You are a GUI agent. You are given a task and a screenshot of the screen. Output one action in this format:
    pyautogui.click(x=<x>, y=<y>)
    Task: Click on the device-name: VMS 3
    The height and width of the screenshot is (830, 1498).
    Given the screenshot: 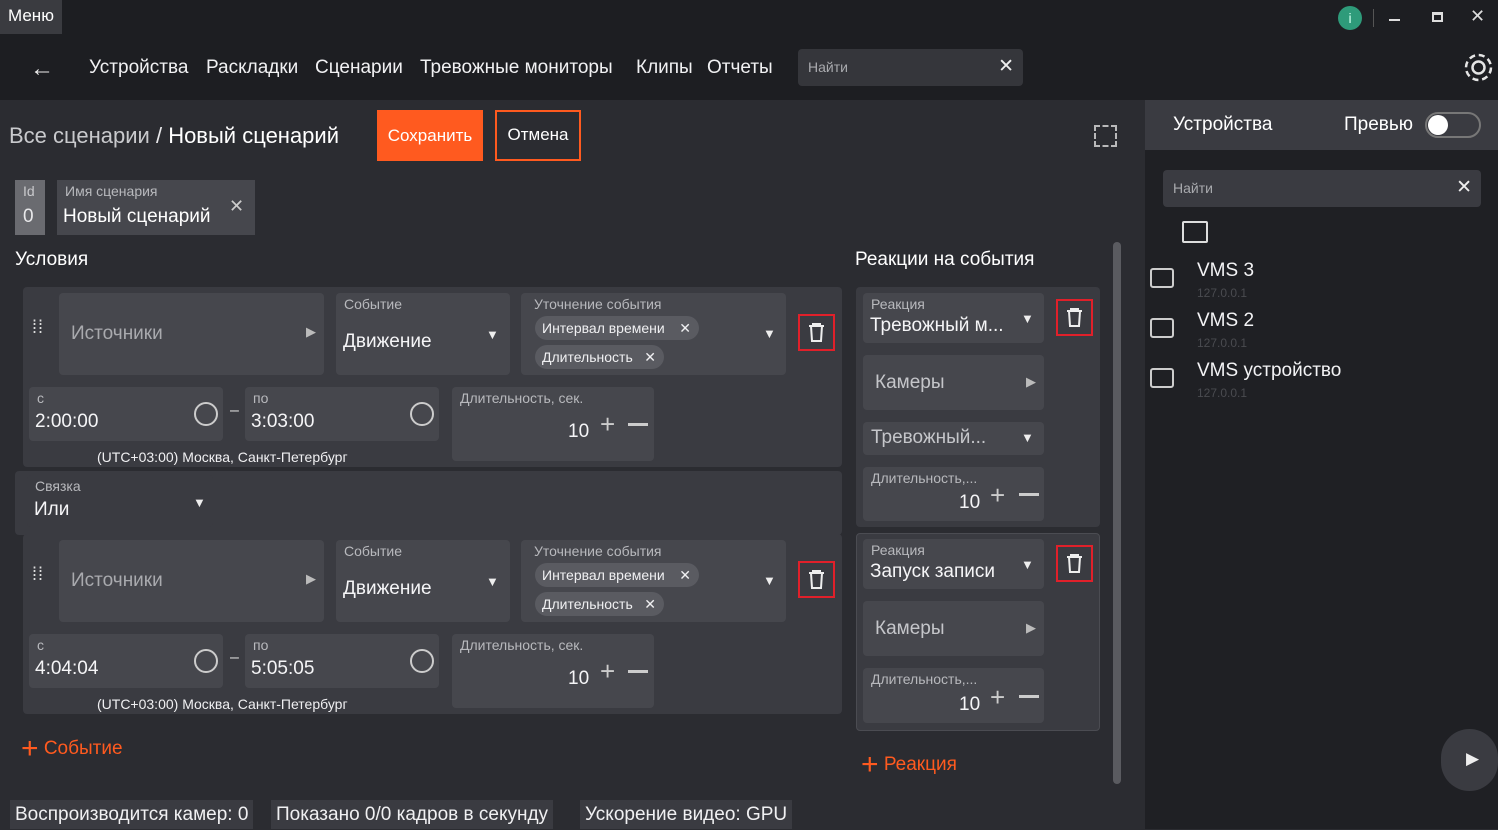 What is the action you would take?
    pyautogui.click(x=1225, y=271)
    